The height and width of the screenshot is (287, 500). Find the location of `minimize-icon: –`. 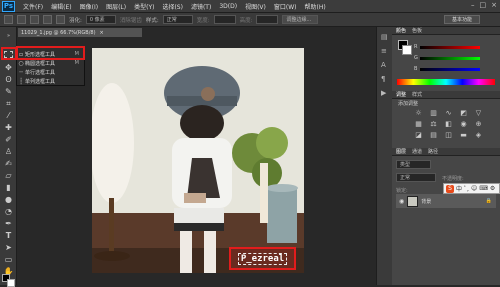

minimize-icon: – is located at coordinates (473, 5).